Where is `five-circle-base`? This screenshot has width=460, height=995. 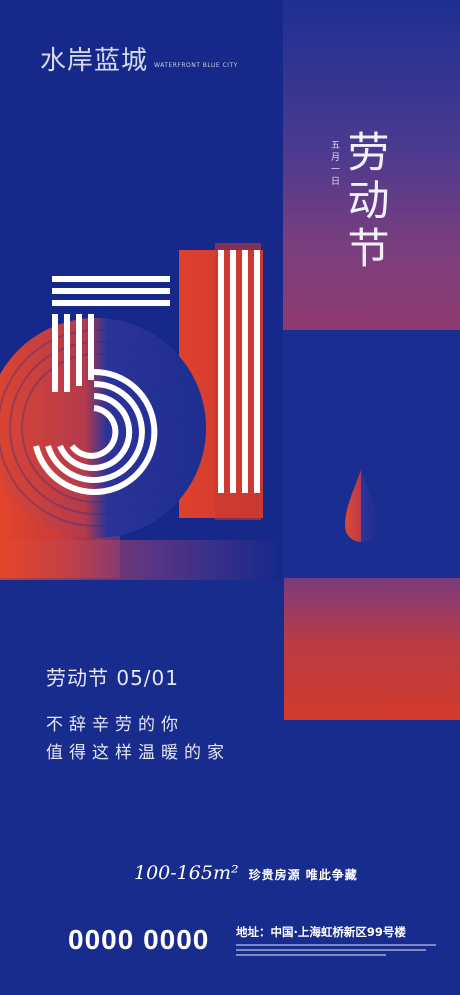
five-circle-base is located at coordinates (103, 428).